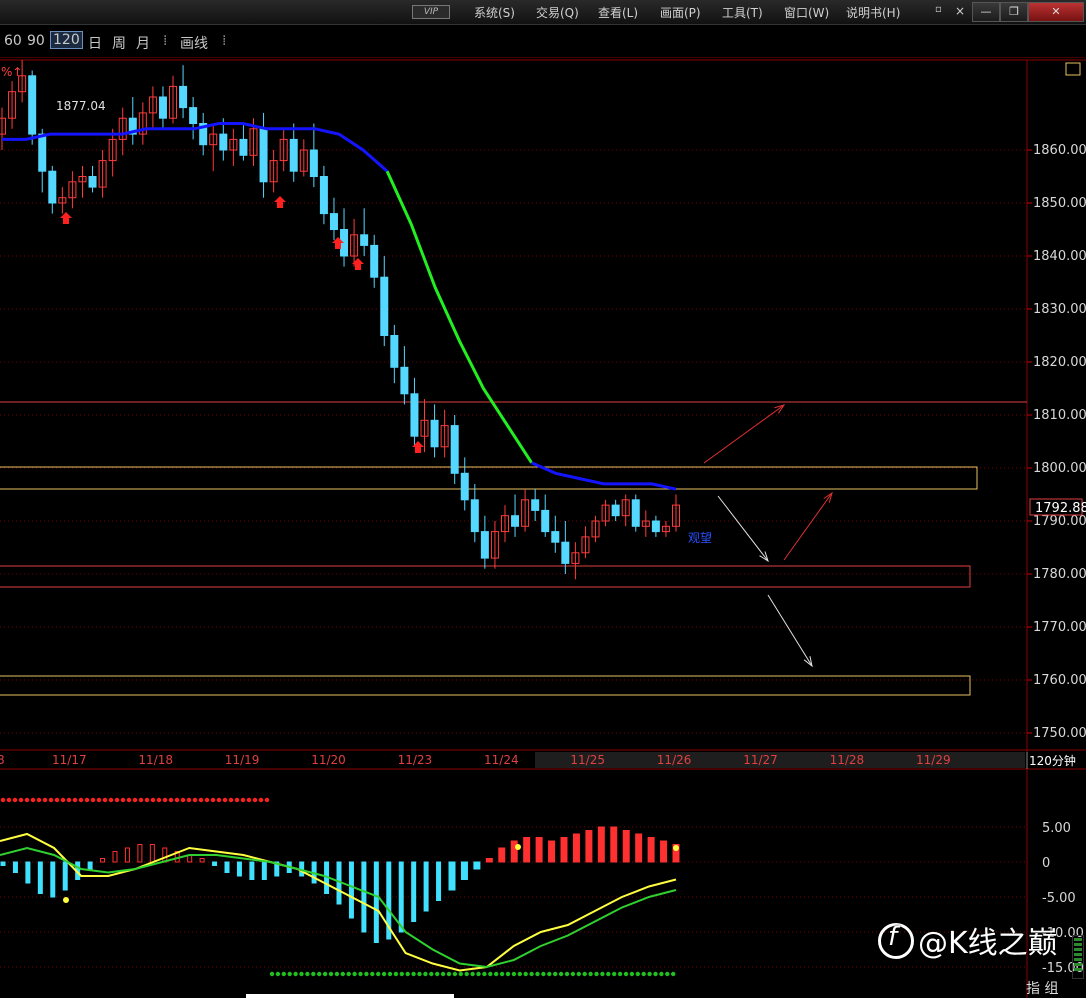 The height and width of the screenshot is (998, 1086). Describe the element at coordinates (489, 478) in the screenshot. I see `resistance-box` at that location.